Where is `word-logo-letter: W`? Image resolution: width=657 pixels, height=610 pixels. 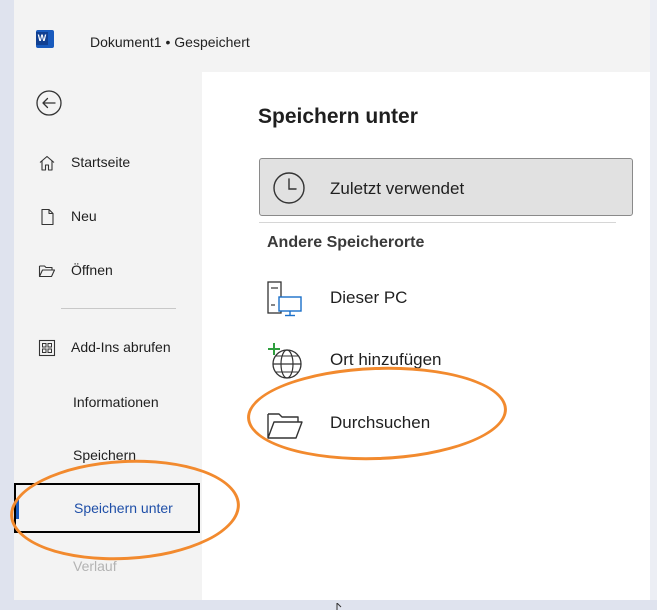
word-logo-letter: W is located at coordinates (42, 38).